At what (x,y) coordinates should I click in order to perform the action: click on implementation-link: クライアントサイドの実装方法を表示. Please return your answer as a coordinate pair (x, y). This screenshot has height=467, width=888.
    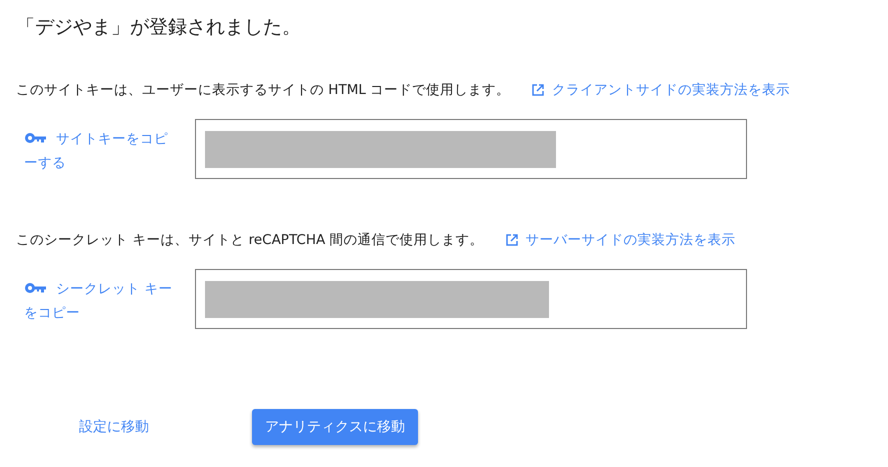
    Looking at the image, I should click on (661, 90).